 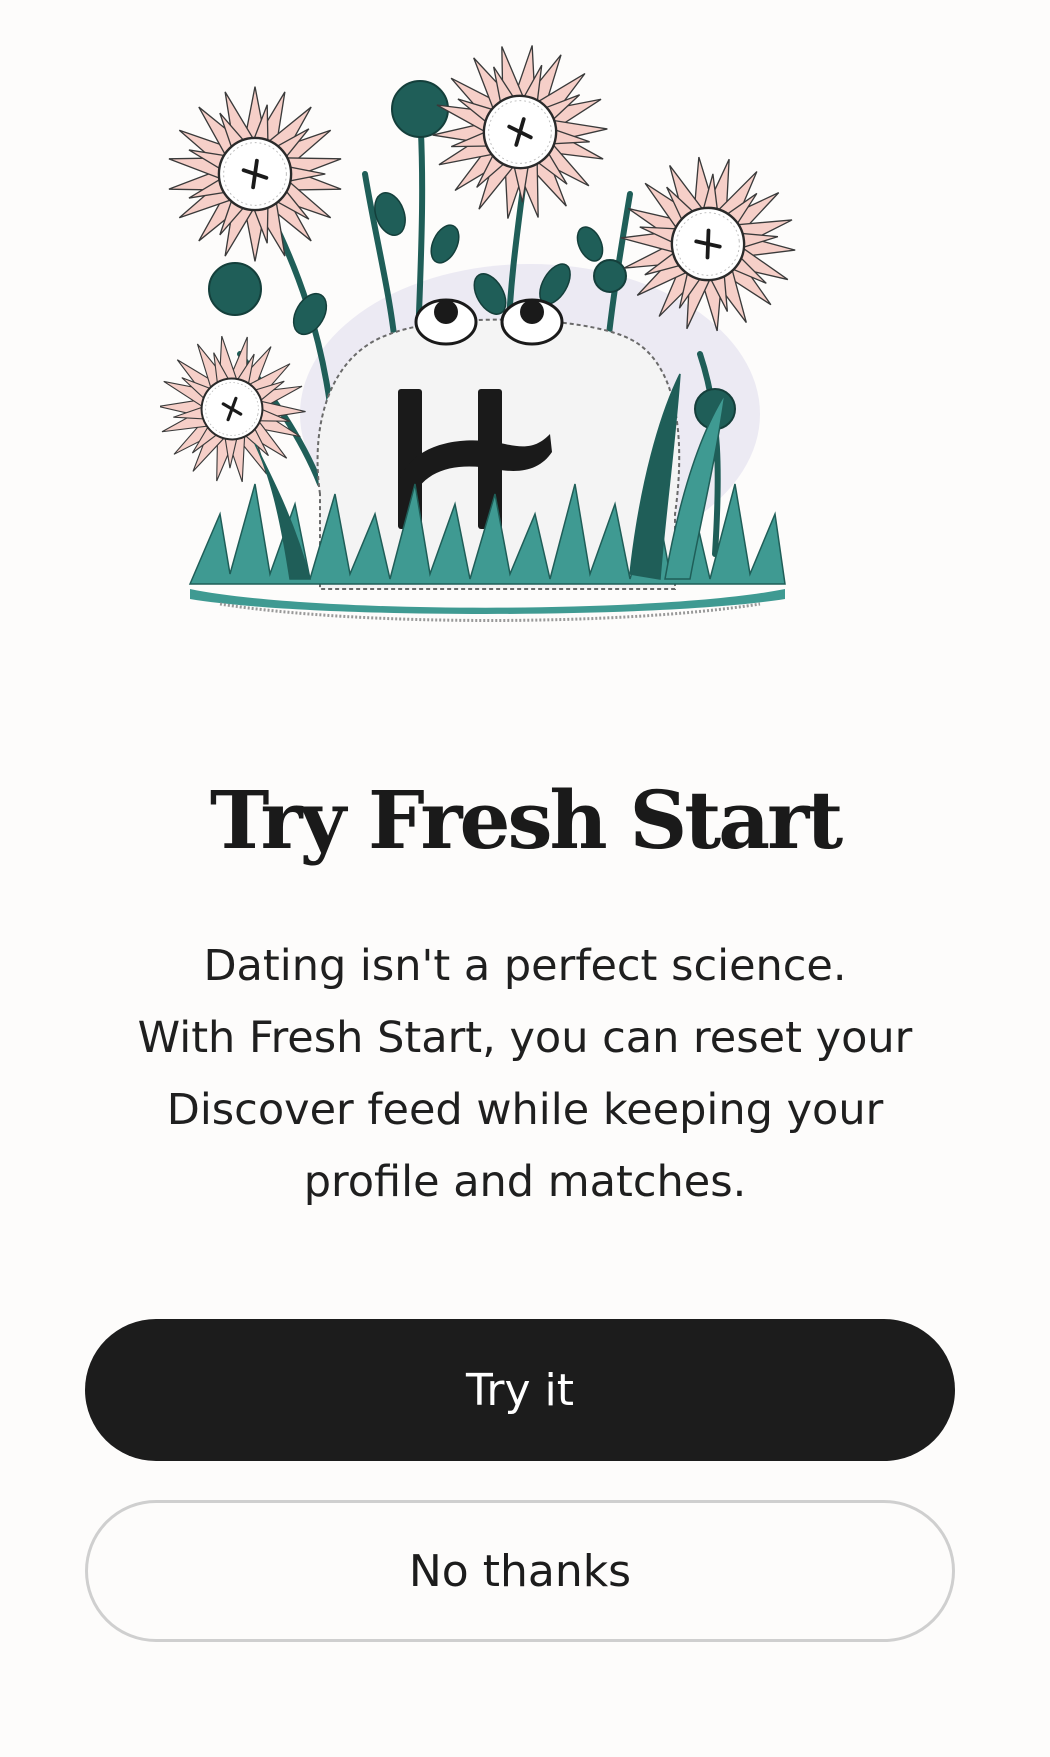 I want to click on try-it-button: Try it, so click(x=520, y=1390).